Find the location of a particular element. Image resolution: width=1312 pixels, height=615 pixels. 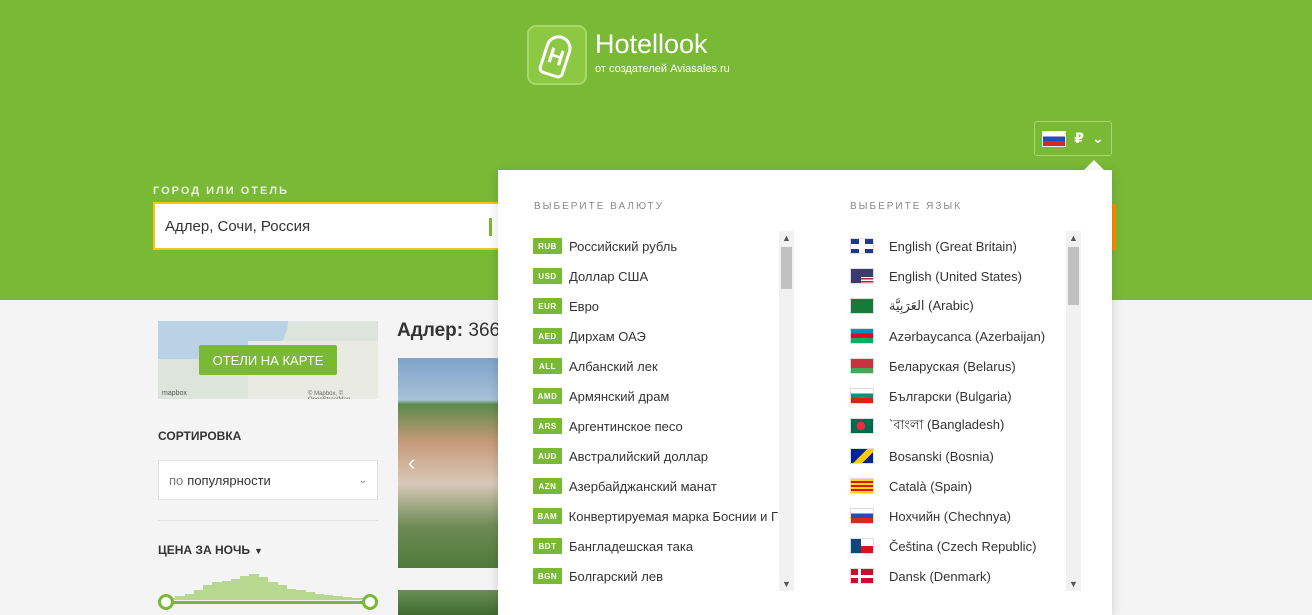

cz-flag-icon is located at coordinates (862, 546).